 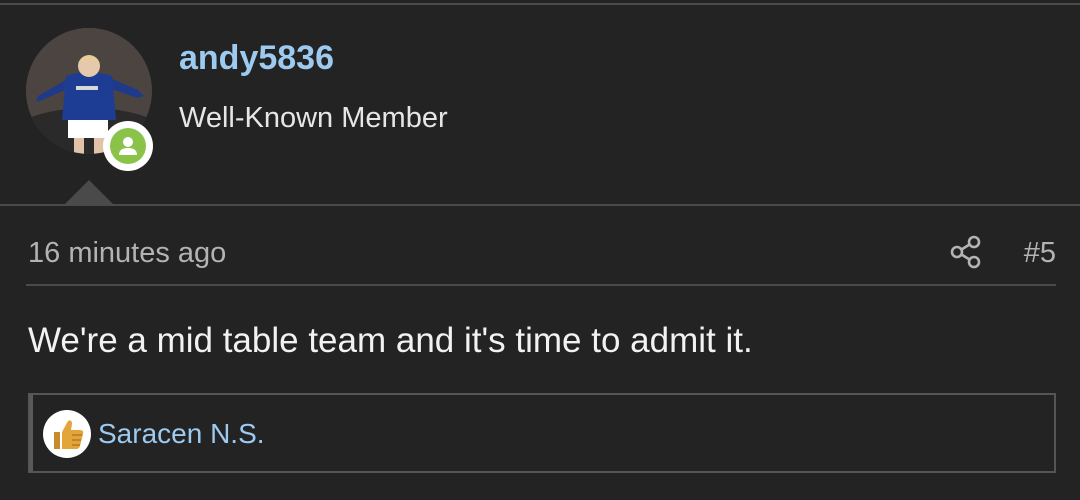 I want to click on reactions-accent, so click(x=31, y=433).